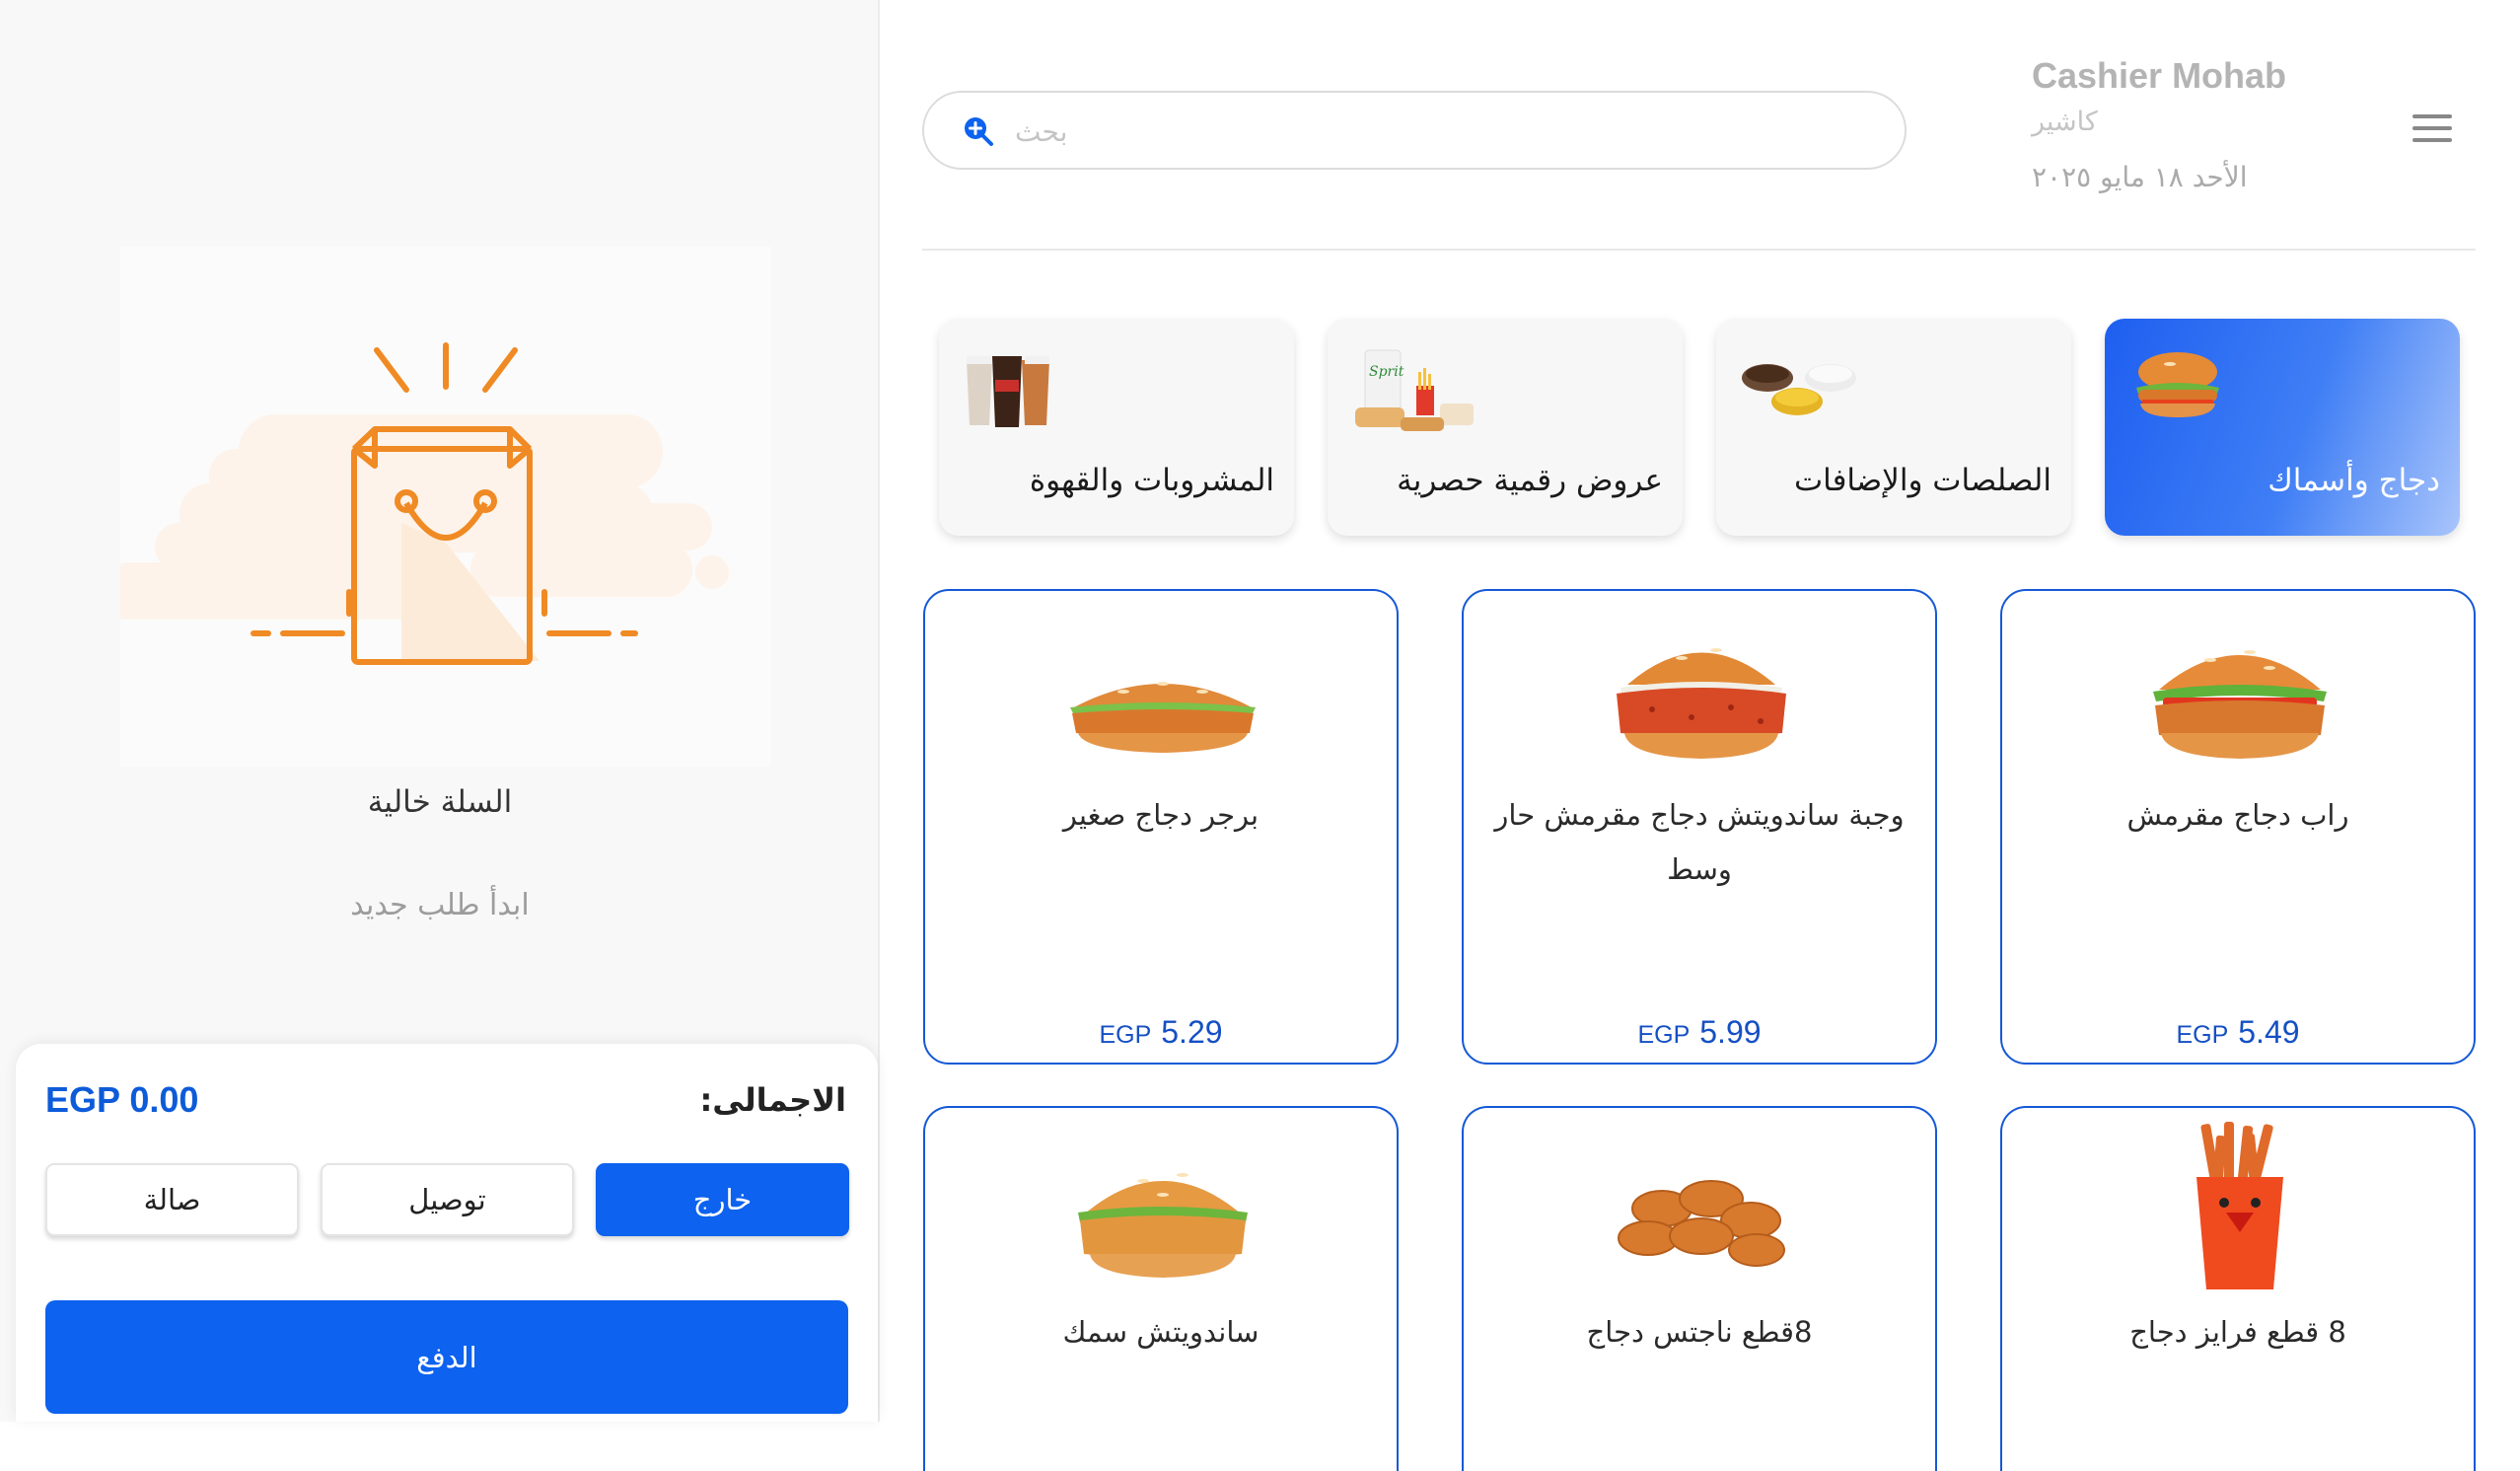 This screenshot has width=2520, height=1471. I want to click on checkout-card: الاجمالى: EGP 0.00 خارج توصيل صالة الدفع, so click(447, 1233).